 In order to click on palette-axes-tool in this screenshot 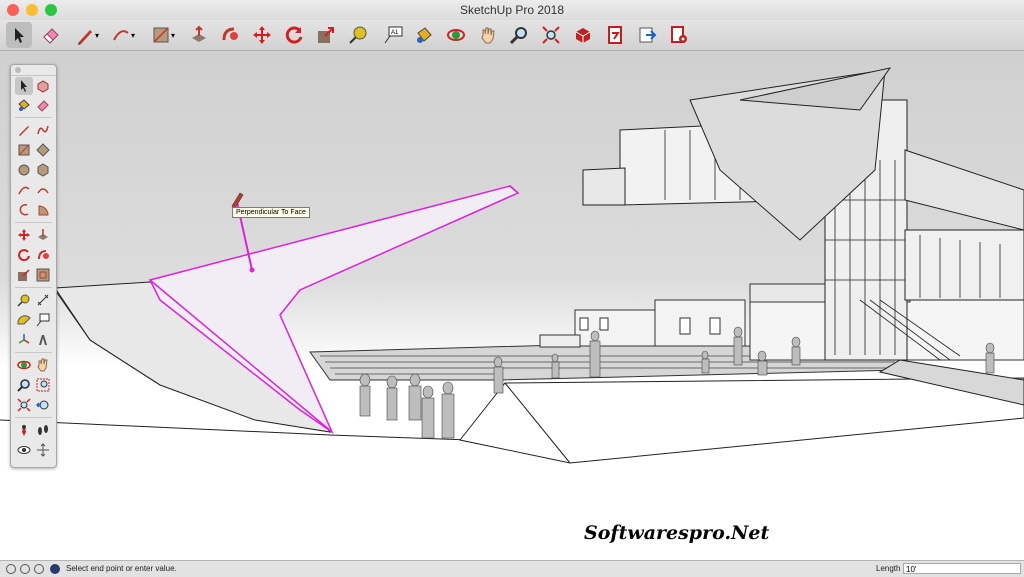, I will do `click(24, 340)`.